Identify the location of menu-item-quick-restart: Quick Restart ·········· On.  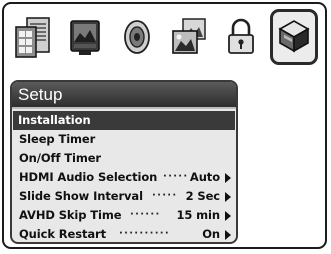
(124, 233).